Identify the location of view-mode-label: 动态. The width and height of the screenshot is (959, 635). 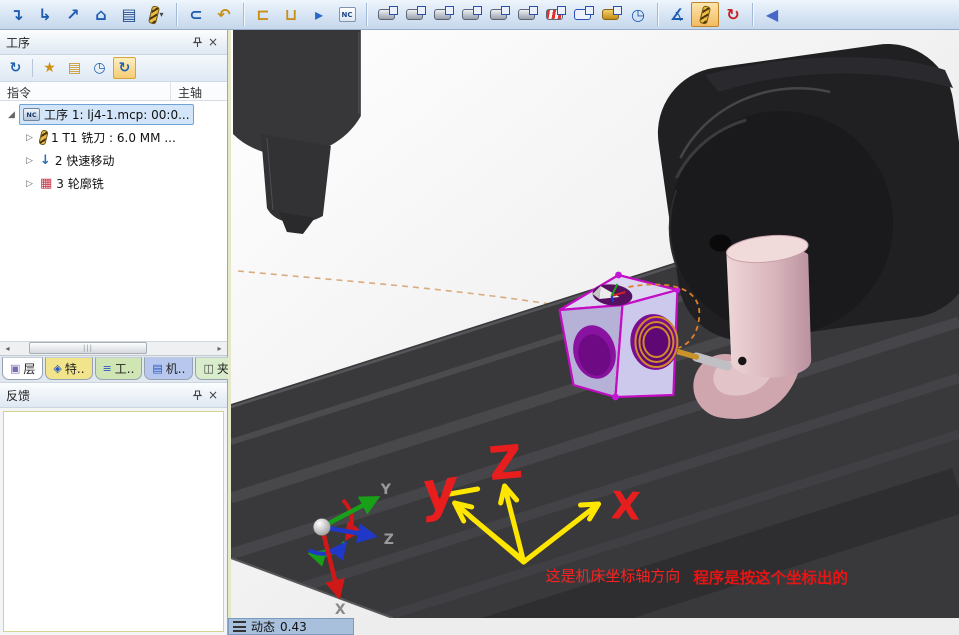
(263, 627).